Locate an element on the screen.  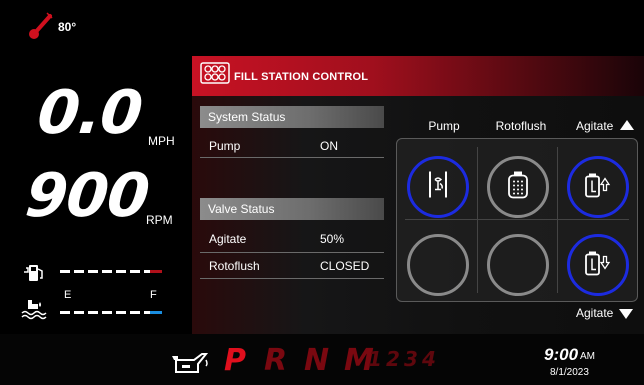
rotoflush-icon is located at coordinates (518, 187).